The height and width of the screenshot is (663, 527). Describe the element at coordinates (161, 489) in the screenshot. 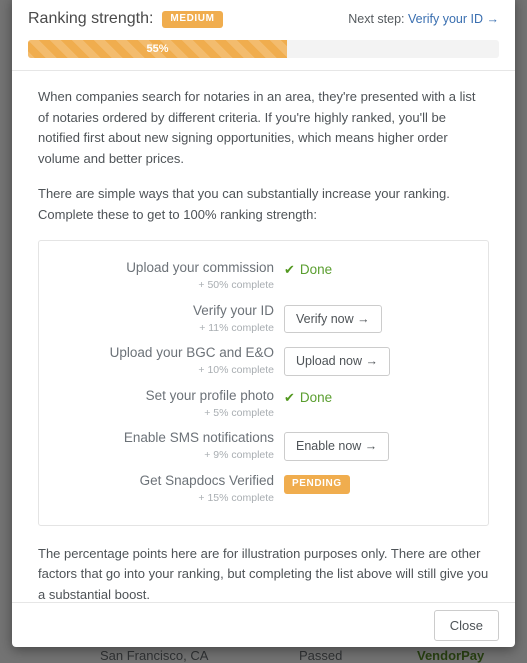

I see `task-labels: Get Snapdocs Verified + 15% complete` at that location.